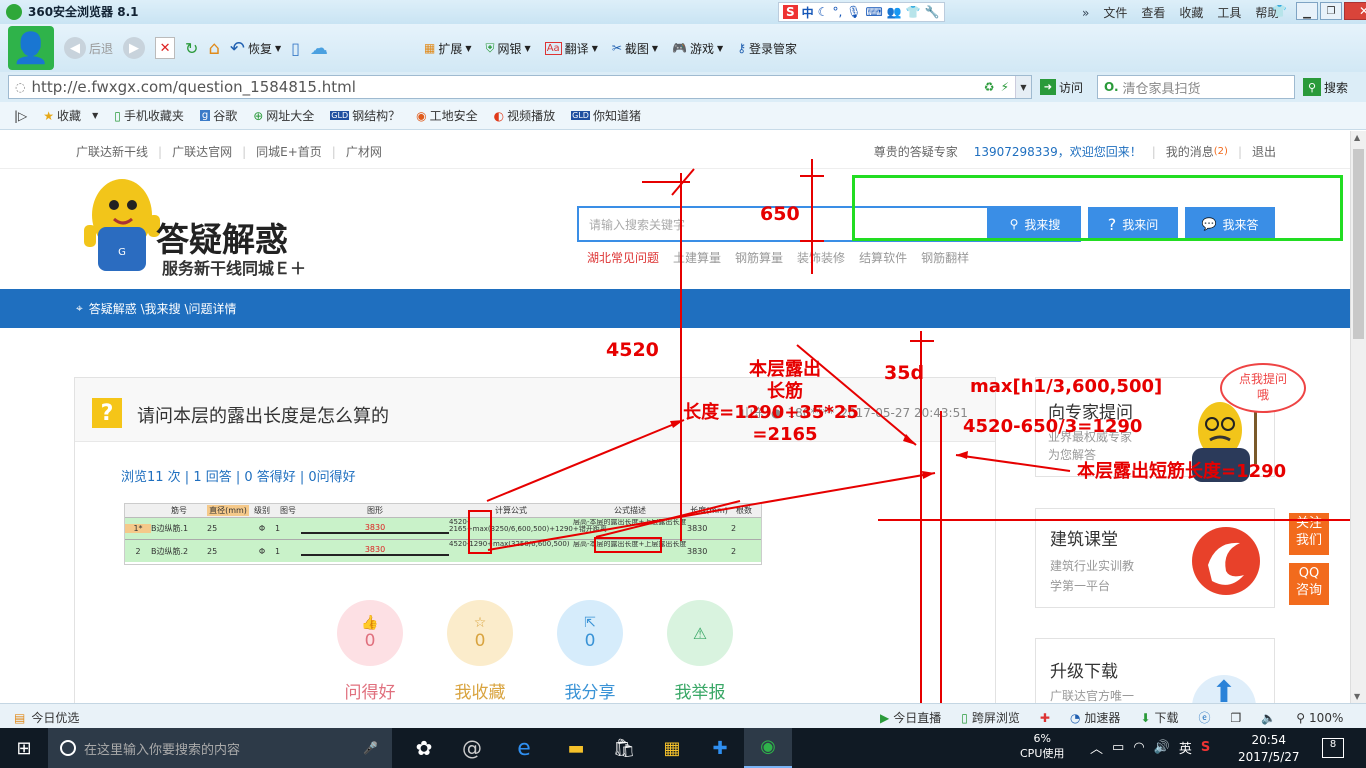  I want to click on punctuation-icon: °,, so click(837, 12).